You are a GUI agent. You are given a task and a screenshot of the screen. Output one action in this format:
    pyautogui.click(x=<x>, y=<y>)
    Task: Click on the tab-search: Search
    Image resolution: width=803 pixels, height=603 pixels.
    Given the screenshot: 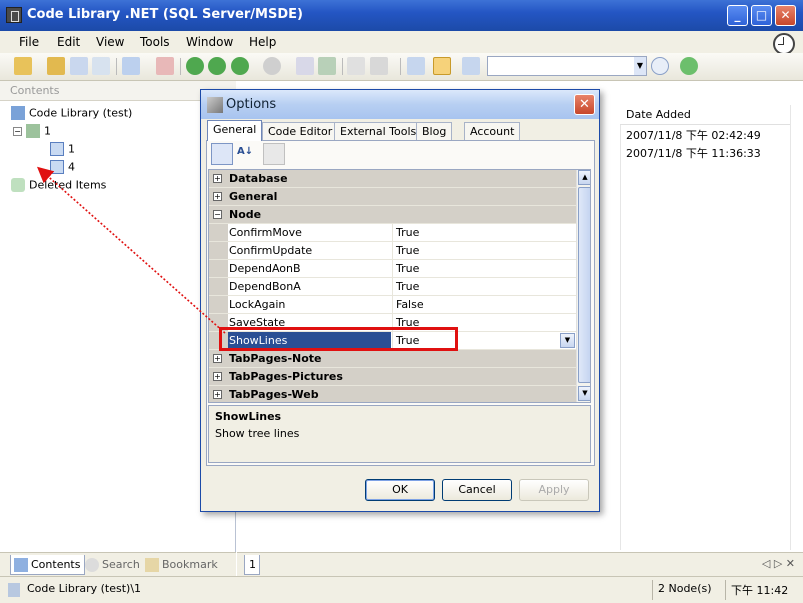 What is the action you would take?
    pyautogui.click(x=113, y=565)
    